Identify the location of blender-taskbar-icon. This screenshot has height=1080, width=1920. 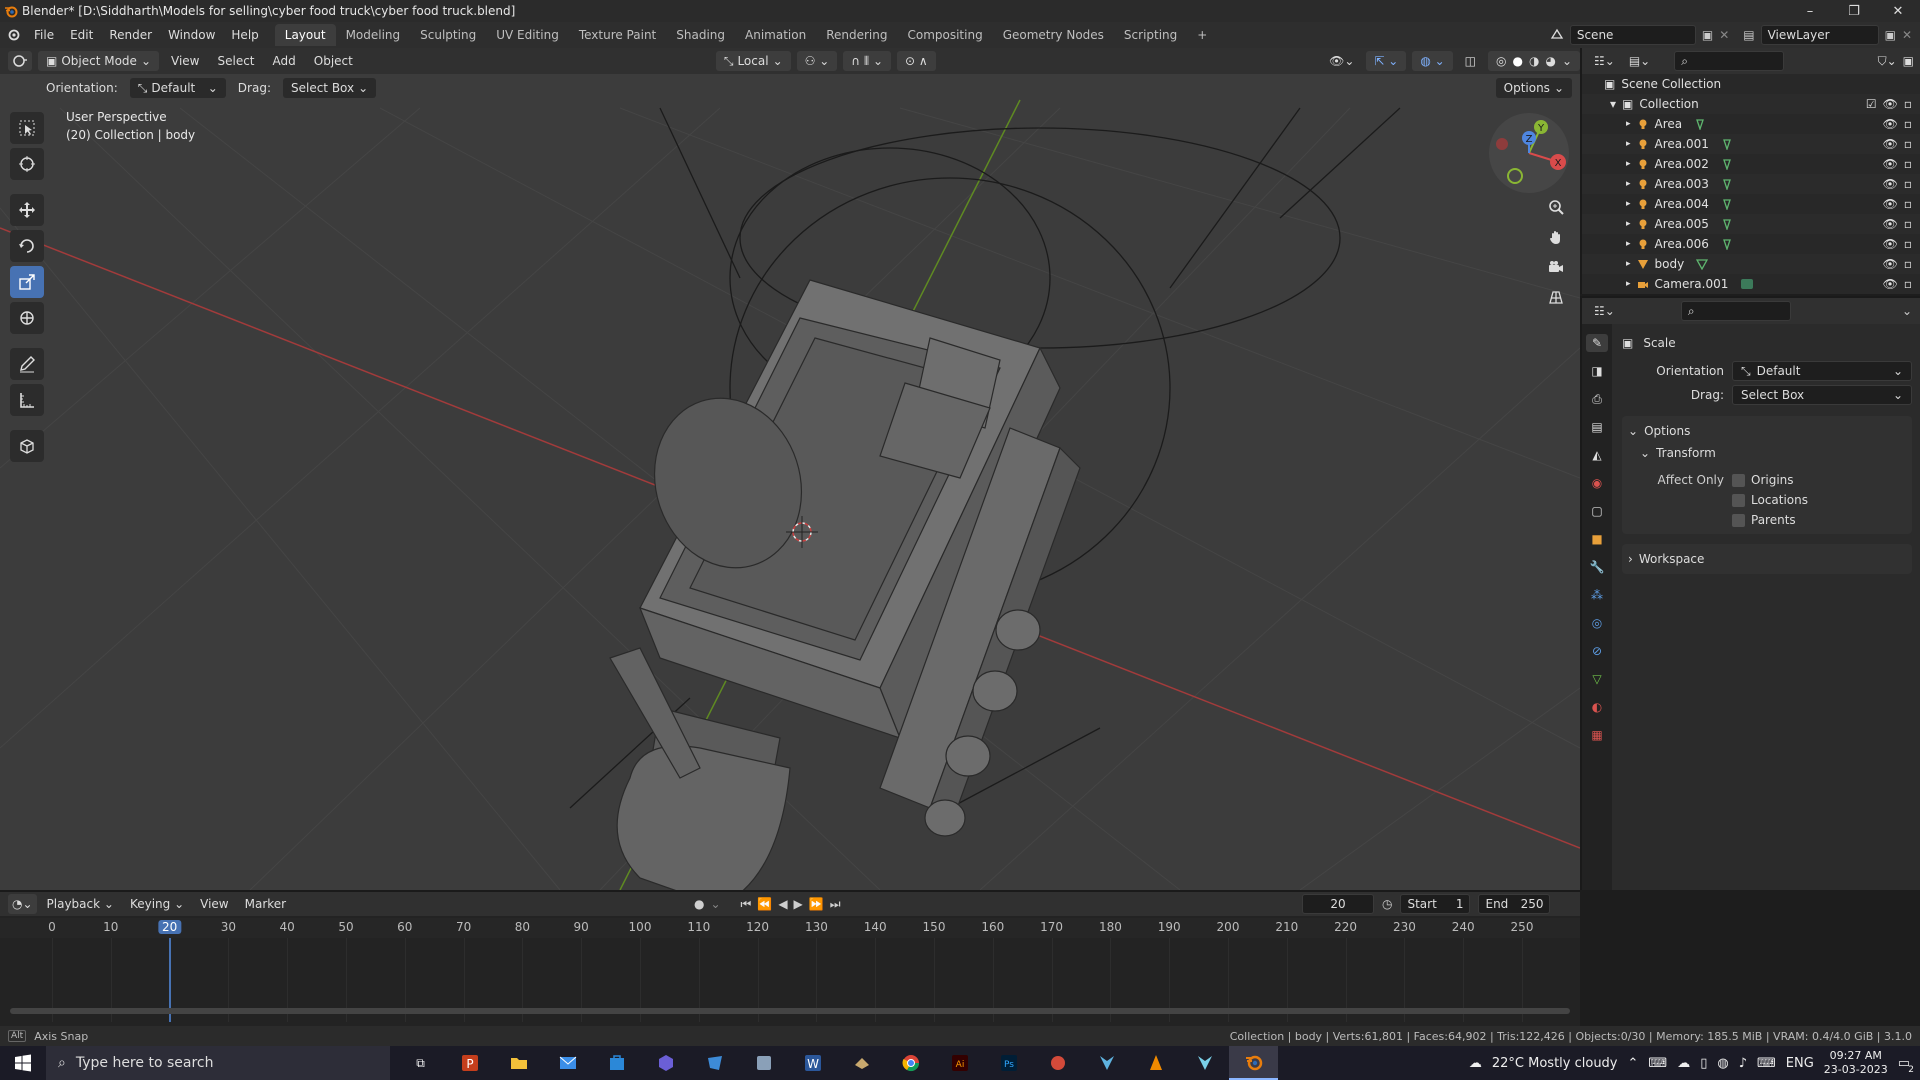
(1253, 1063).